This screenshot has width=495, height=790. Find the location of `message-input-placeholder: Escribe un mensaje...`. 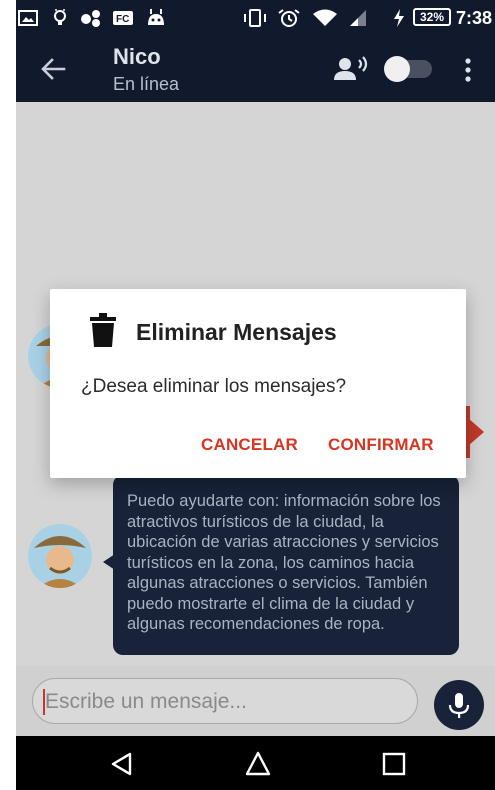

message-input-placeholder: Escribe un mensaje... is located at coordinates (146, 701).